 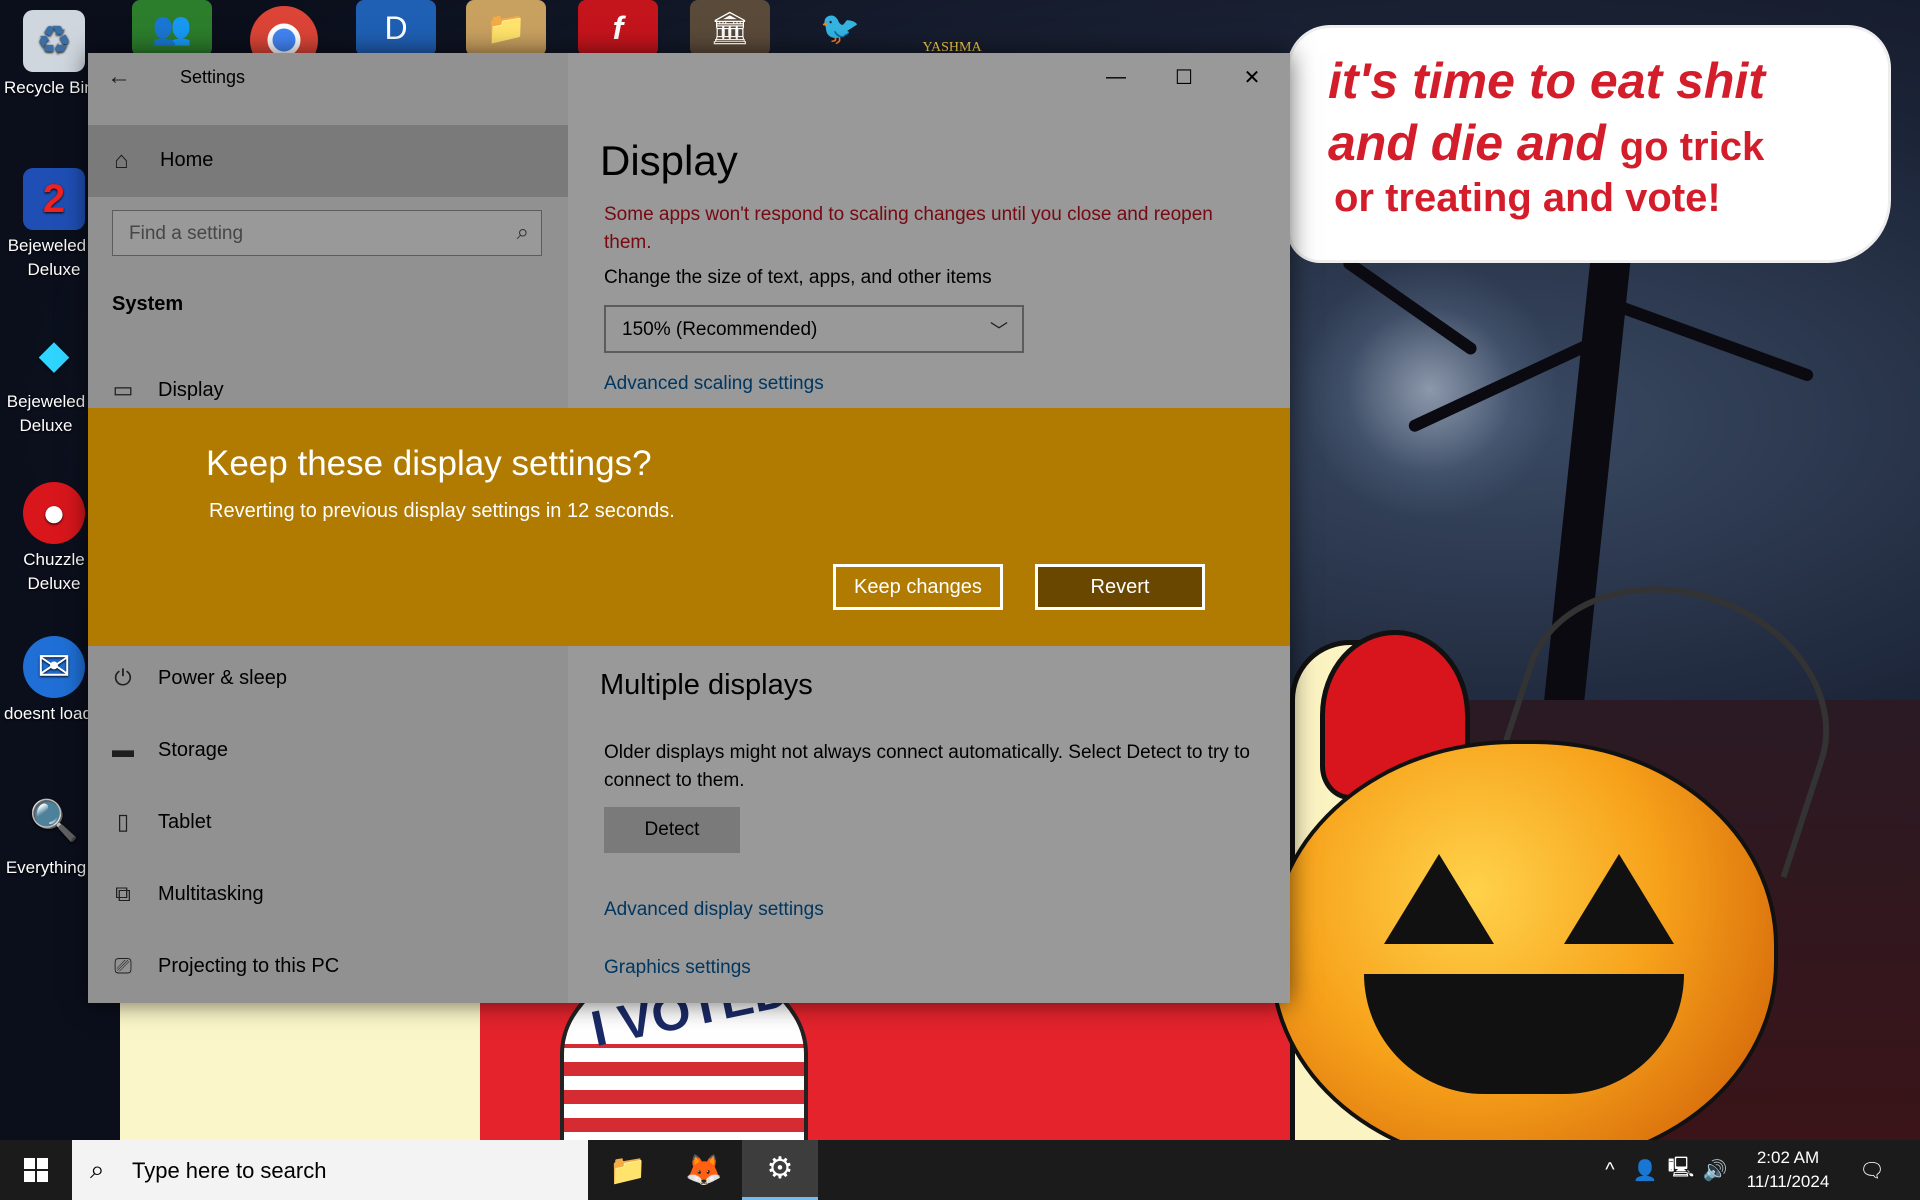 I want to click on flash-player-icon: f, so click(x=618, y=28).